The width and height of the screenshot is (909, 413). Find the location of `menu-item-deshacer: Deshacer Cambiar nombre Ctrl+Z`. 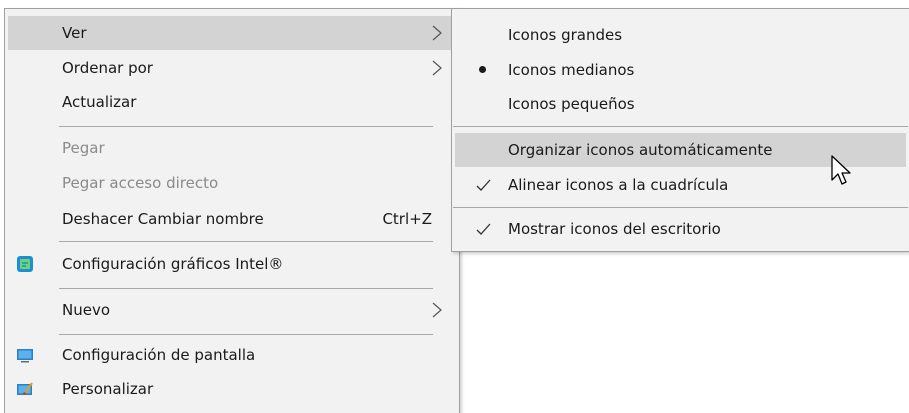

menu-item-deshacer: Deshacer Cambiar nombre Ctrl+Z is located at coordinates (232, 219).